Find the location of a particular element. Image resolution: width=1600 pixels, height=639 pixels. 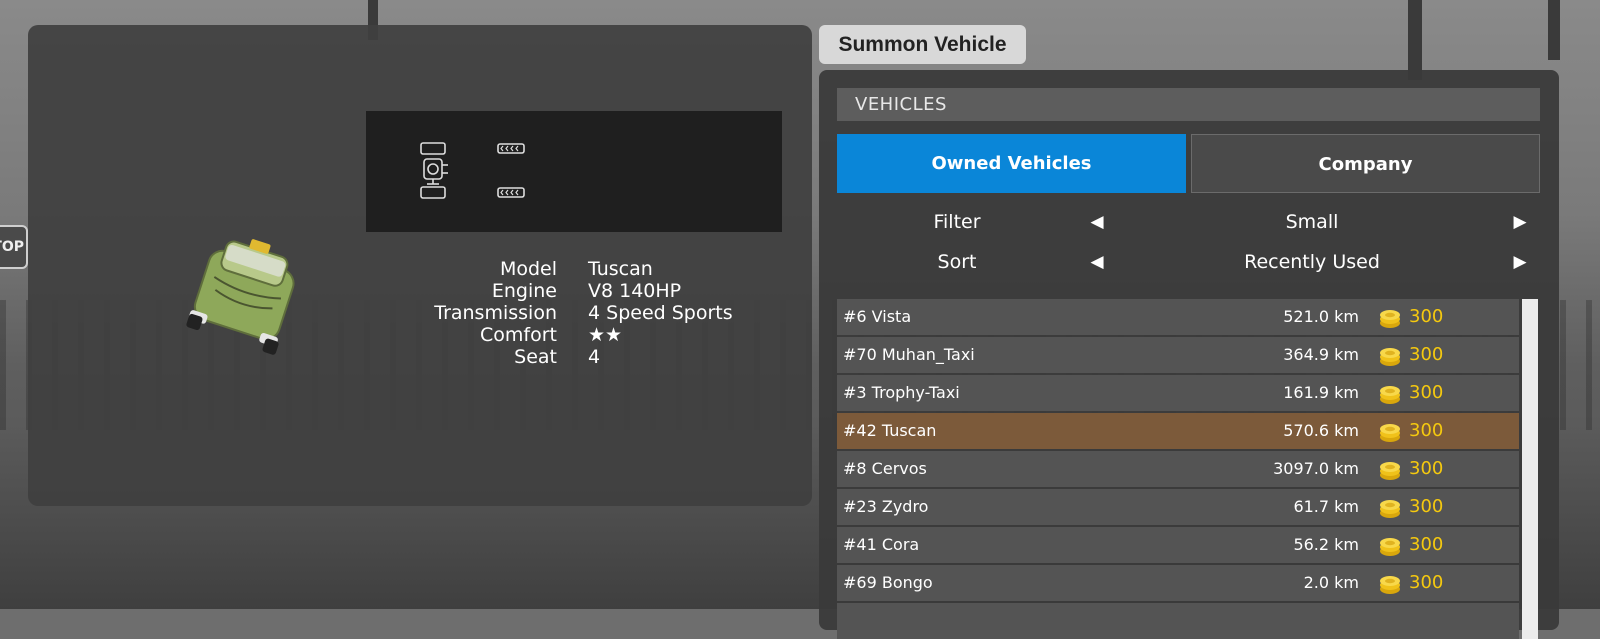

spec-label: Transmission is located at coordinates (495, 313).